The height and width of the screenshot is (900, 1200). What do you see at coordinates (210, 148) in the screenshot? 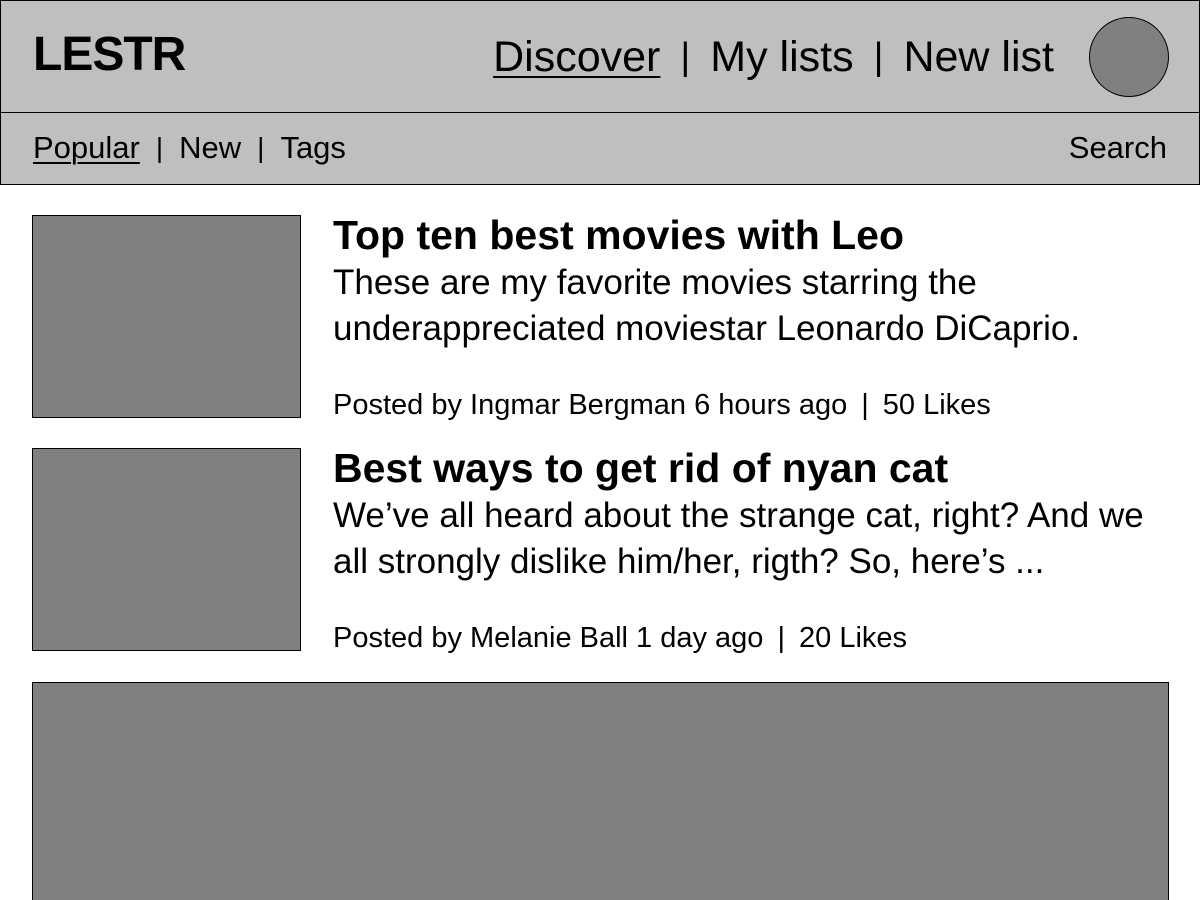
I see `tab-new: New` at bounding box center [210, 148].